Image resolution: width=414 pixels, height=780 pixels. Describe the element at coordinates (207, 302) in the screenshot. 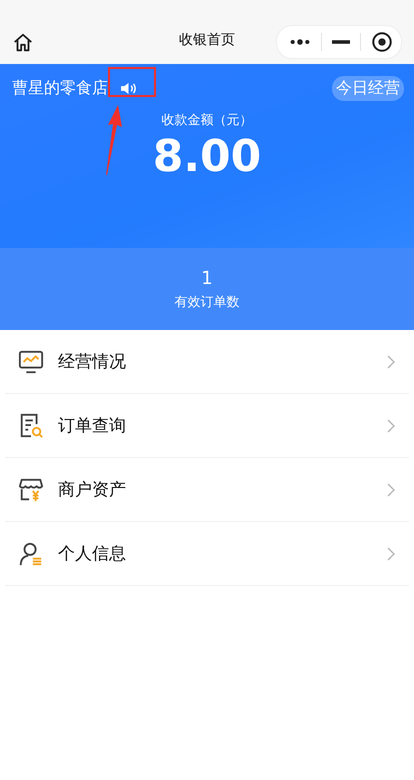

I see `order-count-label: 有效订单数` at that location.